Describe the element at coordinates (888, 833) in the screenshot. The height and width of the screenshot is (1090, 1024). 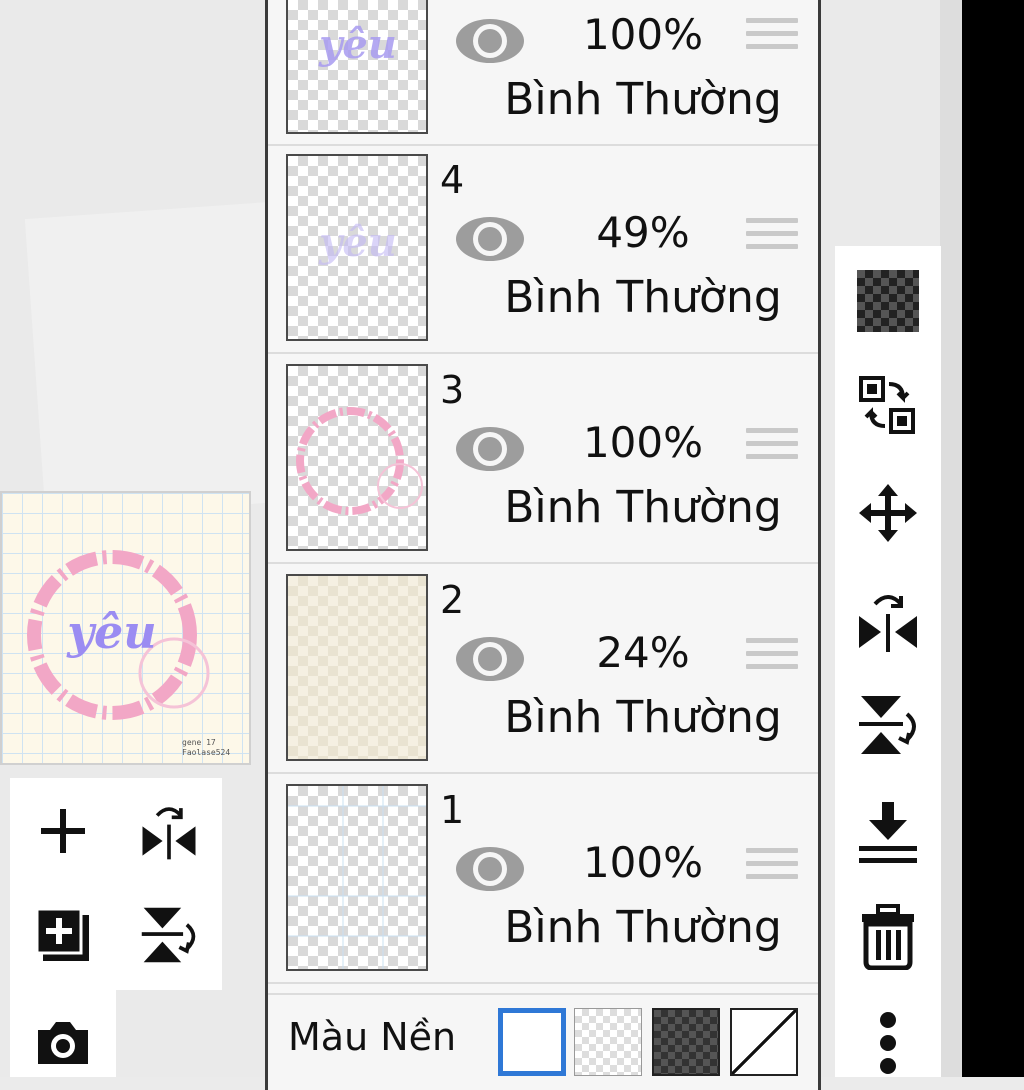
I see `merge-down-icon` at that location.